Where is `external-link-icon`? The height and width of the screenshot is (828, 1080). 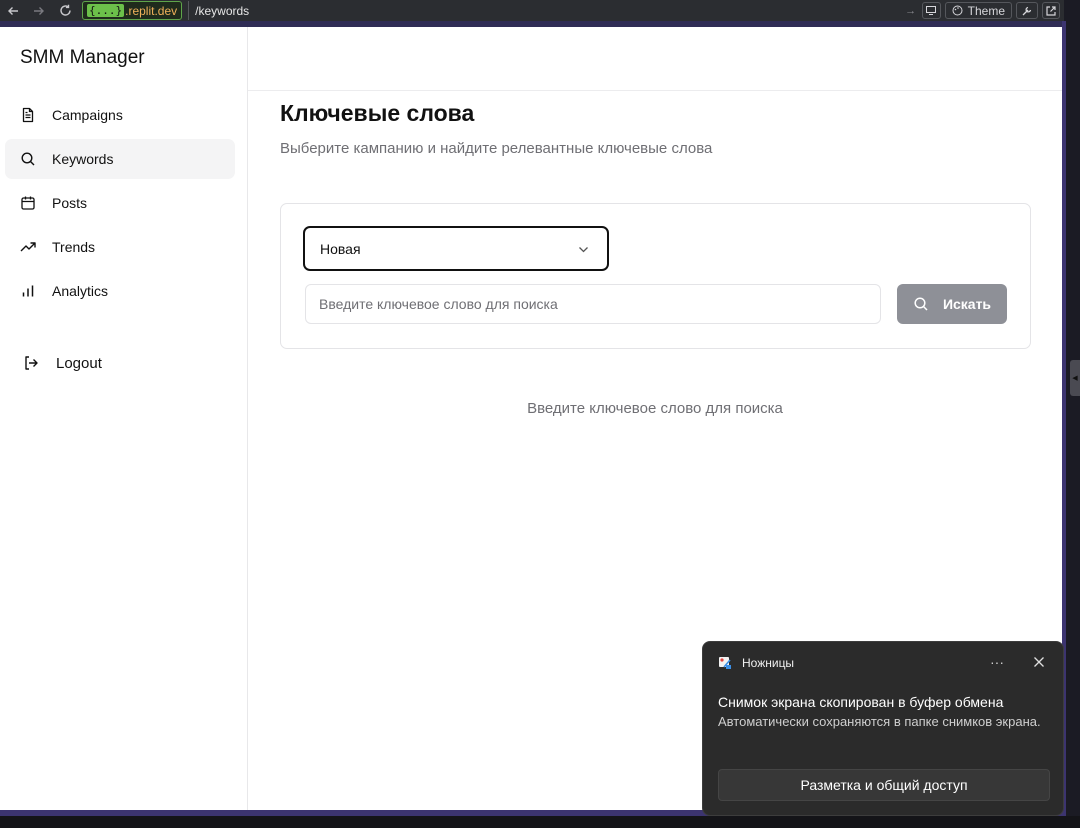 external-link-icon is located at coordinates (1051, 10).